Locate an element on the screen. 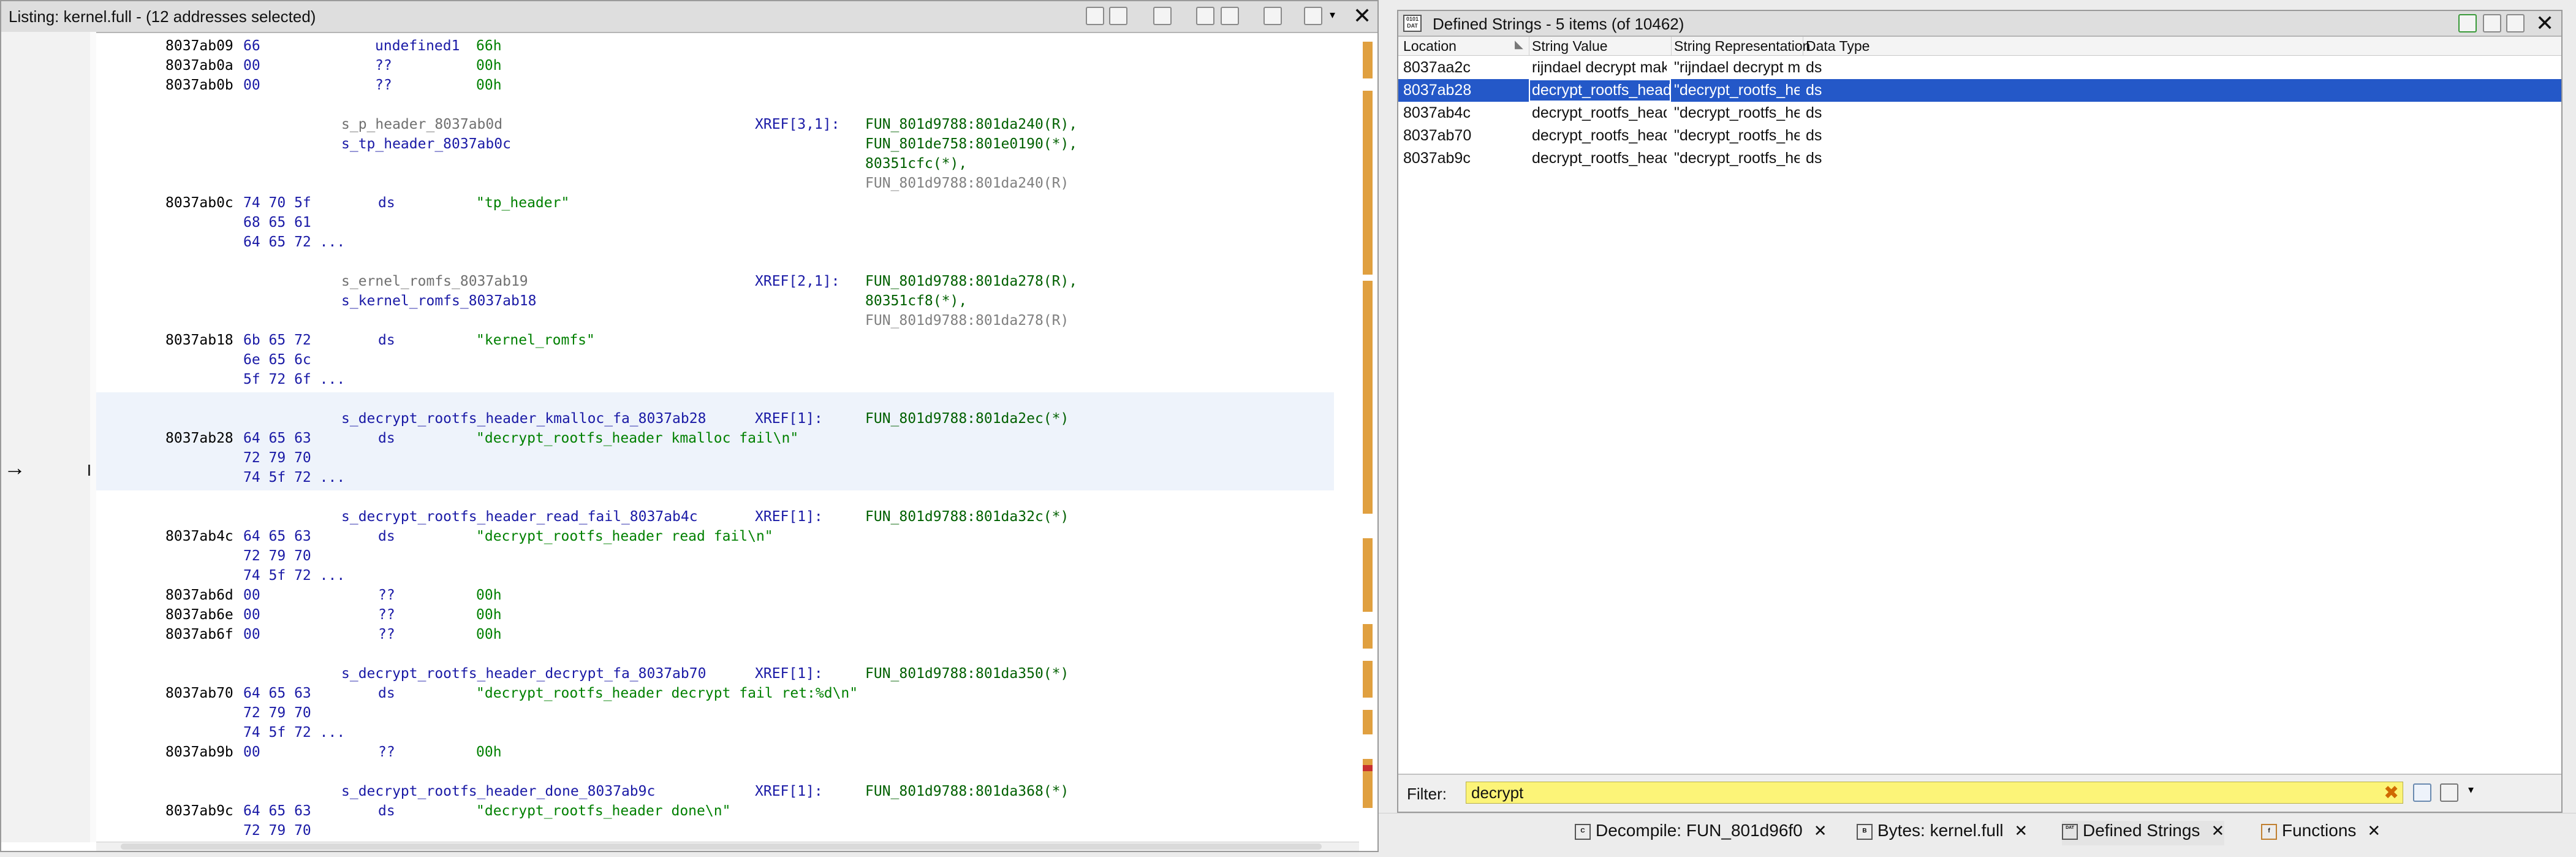 This screenshot has width=2576, height=857. label: s_tp_header_8037ab0c is located at coordinates (426, 144).